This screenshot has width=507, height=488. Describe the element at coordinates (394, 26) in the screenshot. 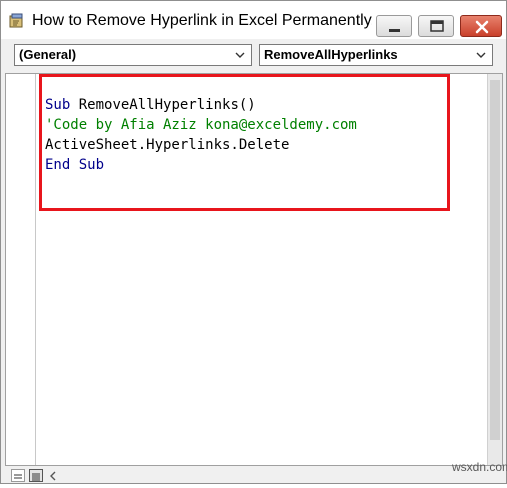

I see `minimize-button` at that location.